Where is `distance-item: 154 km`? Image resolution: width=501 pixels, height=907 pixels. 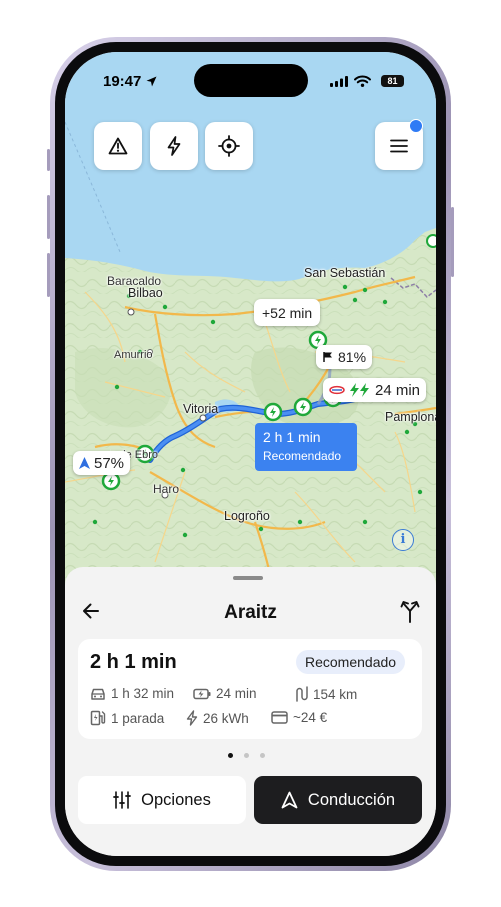 distance-item: 154 km is located at coordinates (325, 694).